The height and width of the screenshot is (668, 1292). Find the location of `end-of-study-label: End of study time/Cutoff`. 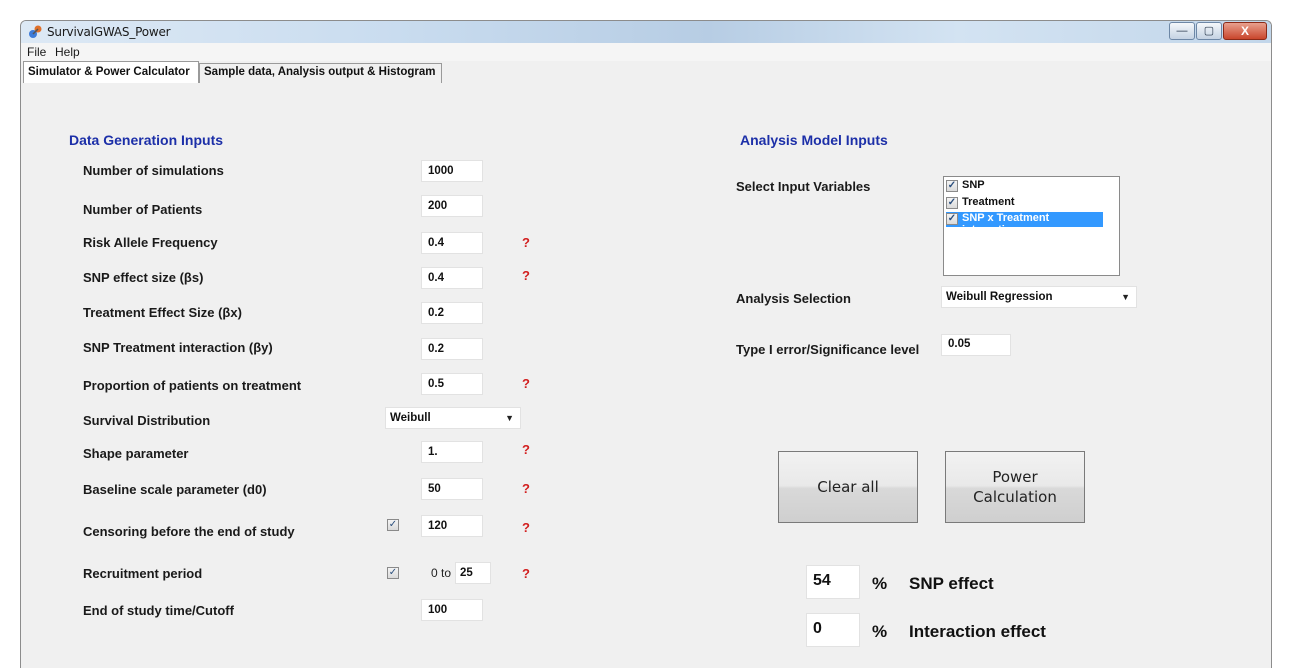

end-of-study-label: End of study time/Cutoff is located at coordinates (158, 610).